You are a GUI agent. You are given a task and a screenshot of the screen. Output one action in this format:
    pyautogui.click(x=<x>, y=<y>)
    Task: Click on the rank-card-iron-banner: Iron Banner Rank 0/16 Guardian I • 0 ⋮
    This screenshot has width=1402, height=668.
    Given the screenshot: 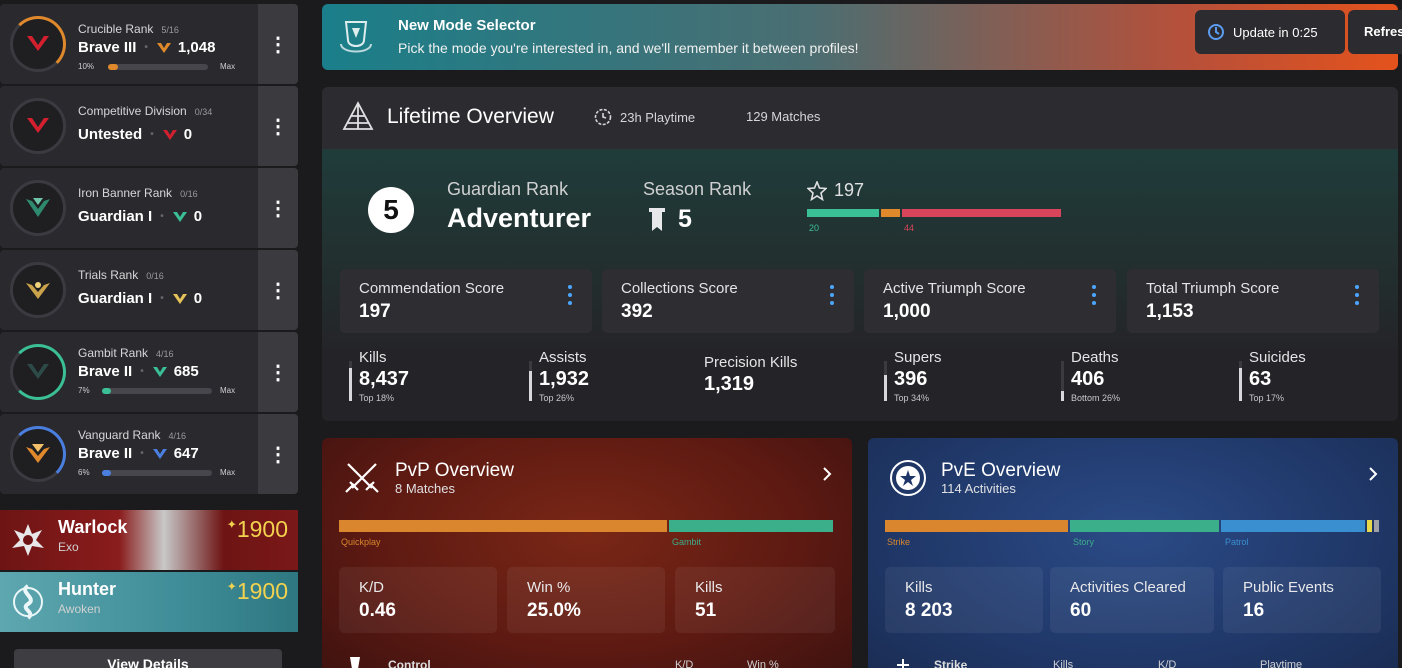 What is the action you would take?
    pyautogui.click(x=149, y=208)
    